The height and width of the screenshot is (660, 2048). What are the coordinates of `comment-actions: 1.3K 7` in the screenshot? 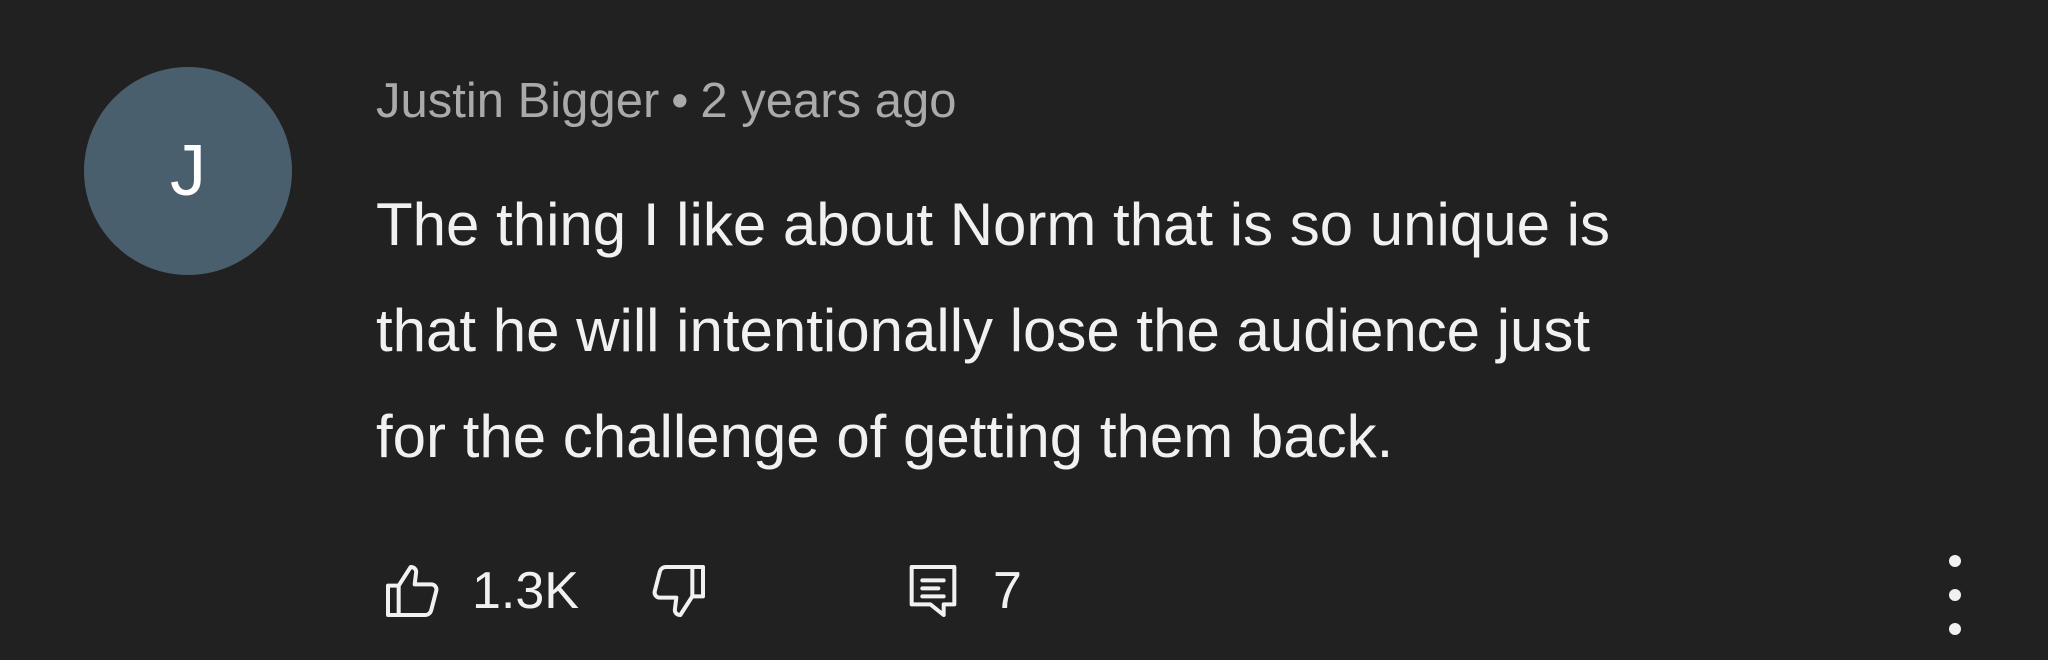 It's located at (701, 591).